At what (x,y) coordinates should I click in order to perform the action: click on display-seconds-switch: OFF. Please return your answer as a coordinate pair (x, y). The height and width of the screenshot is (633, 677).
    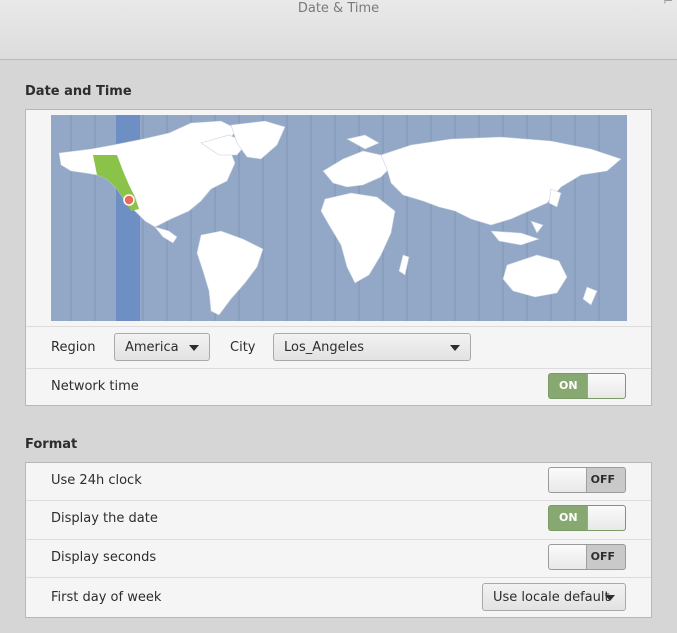
    Looking at the image, I should click on (587, 557).